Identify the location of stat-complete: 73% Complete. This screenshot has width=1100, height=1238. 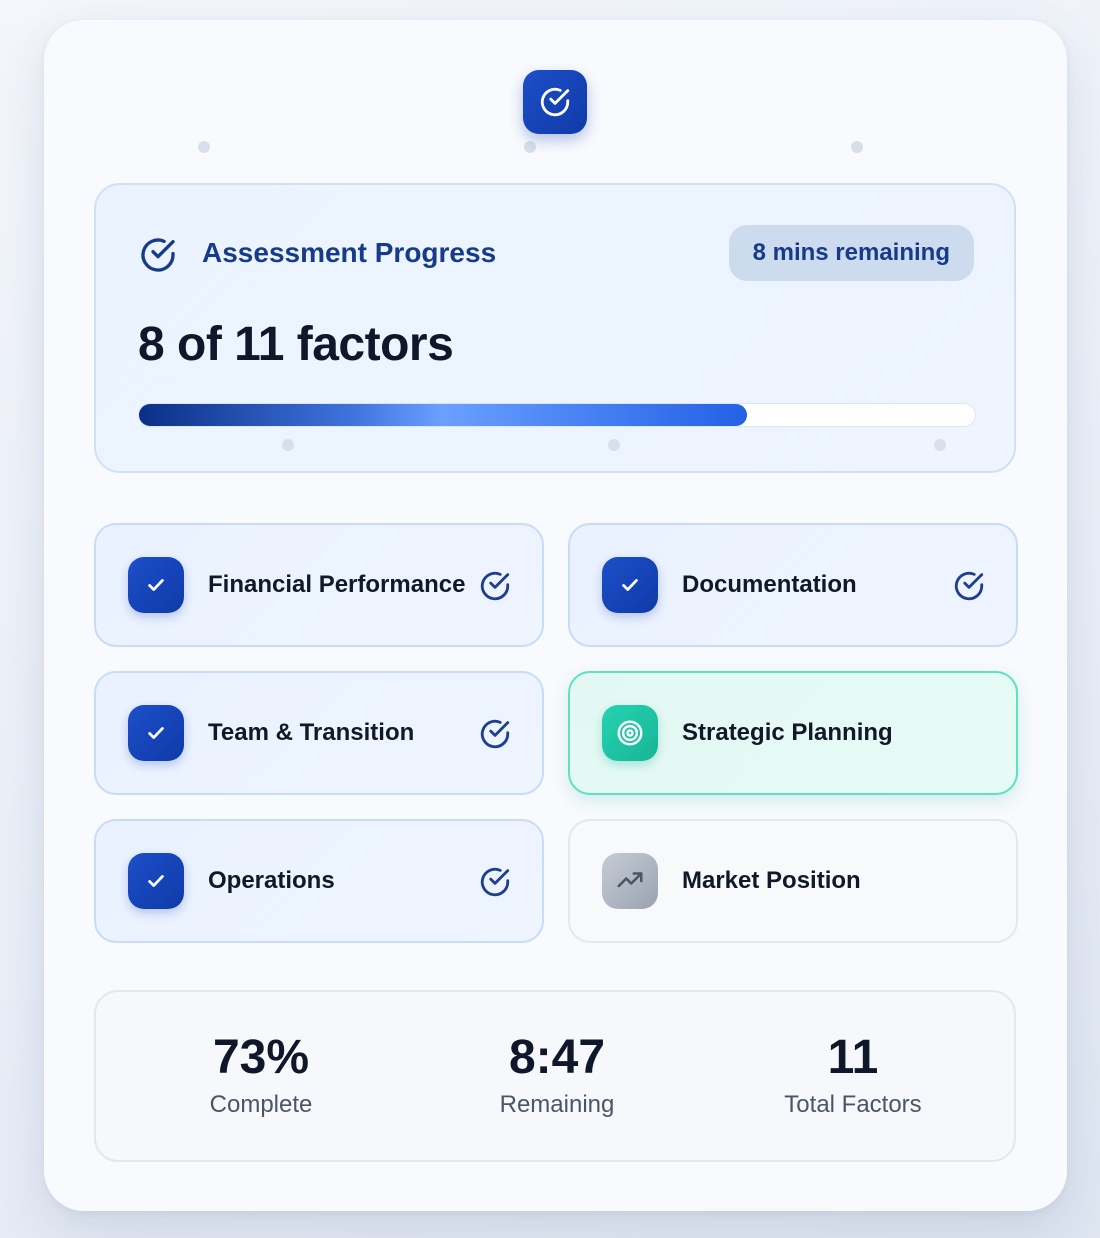
(261, 1055).